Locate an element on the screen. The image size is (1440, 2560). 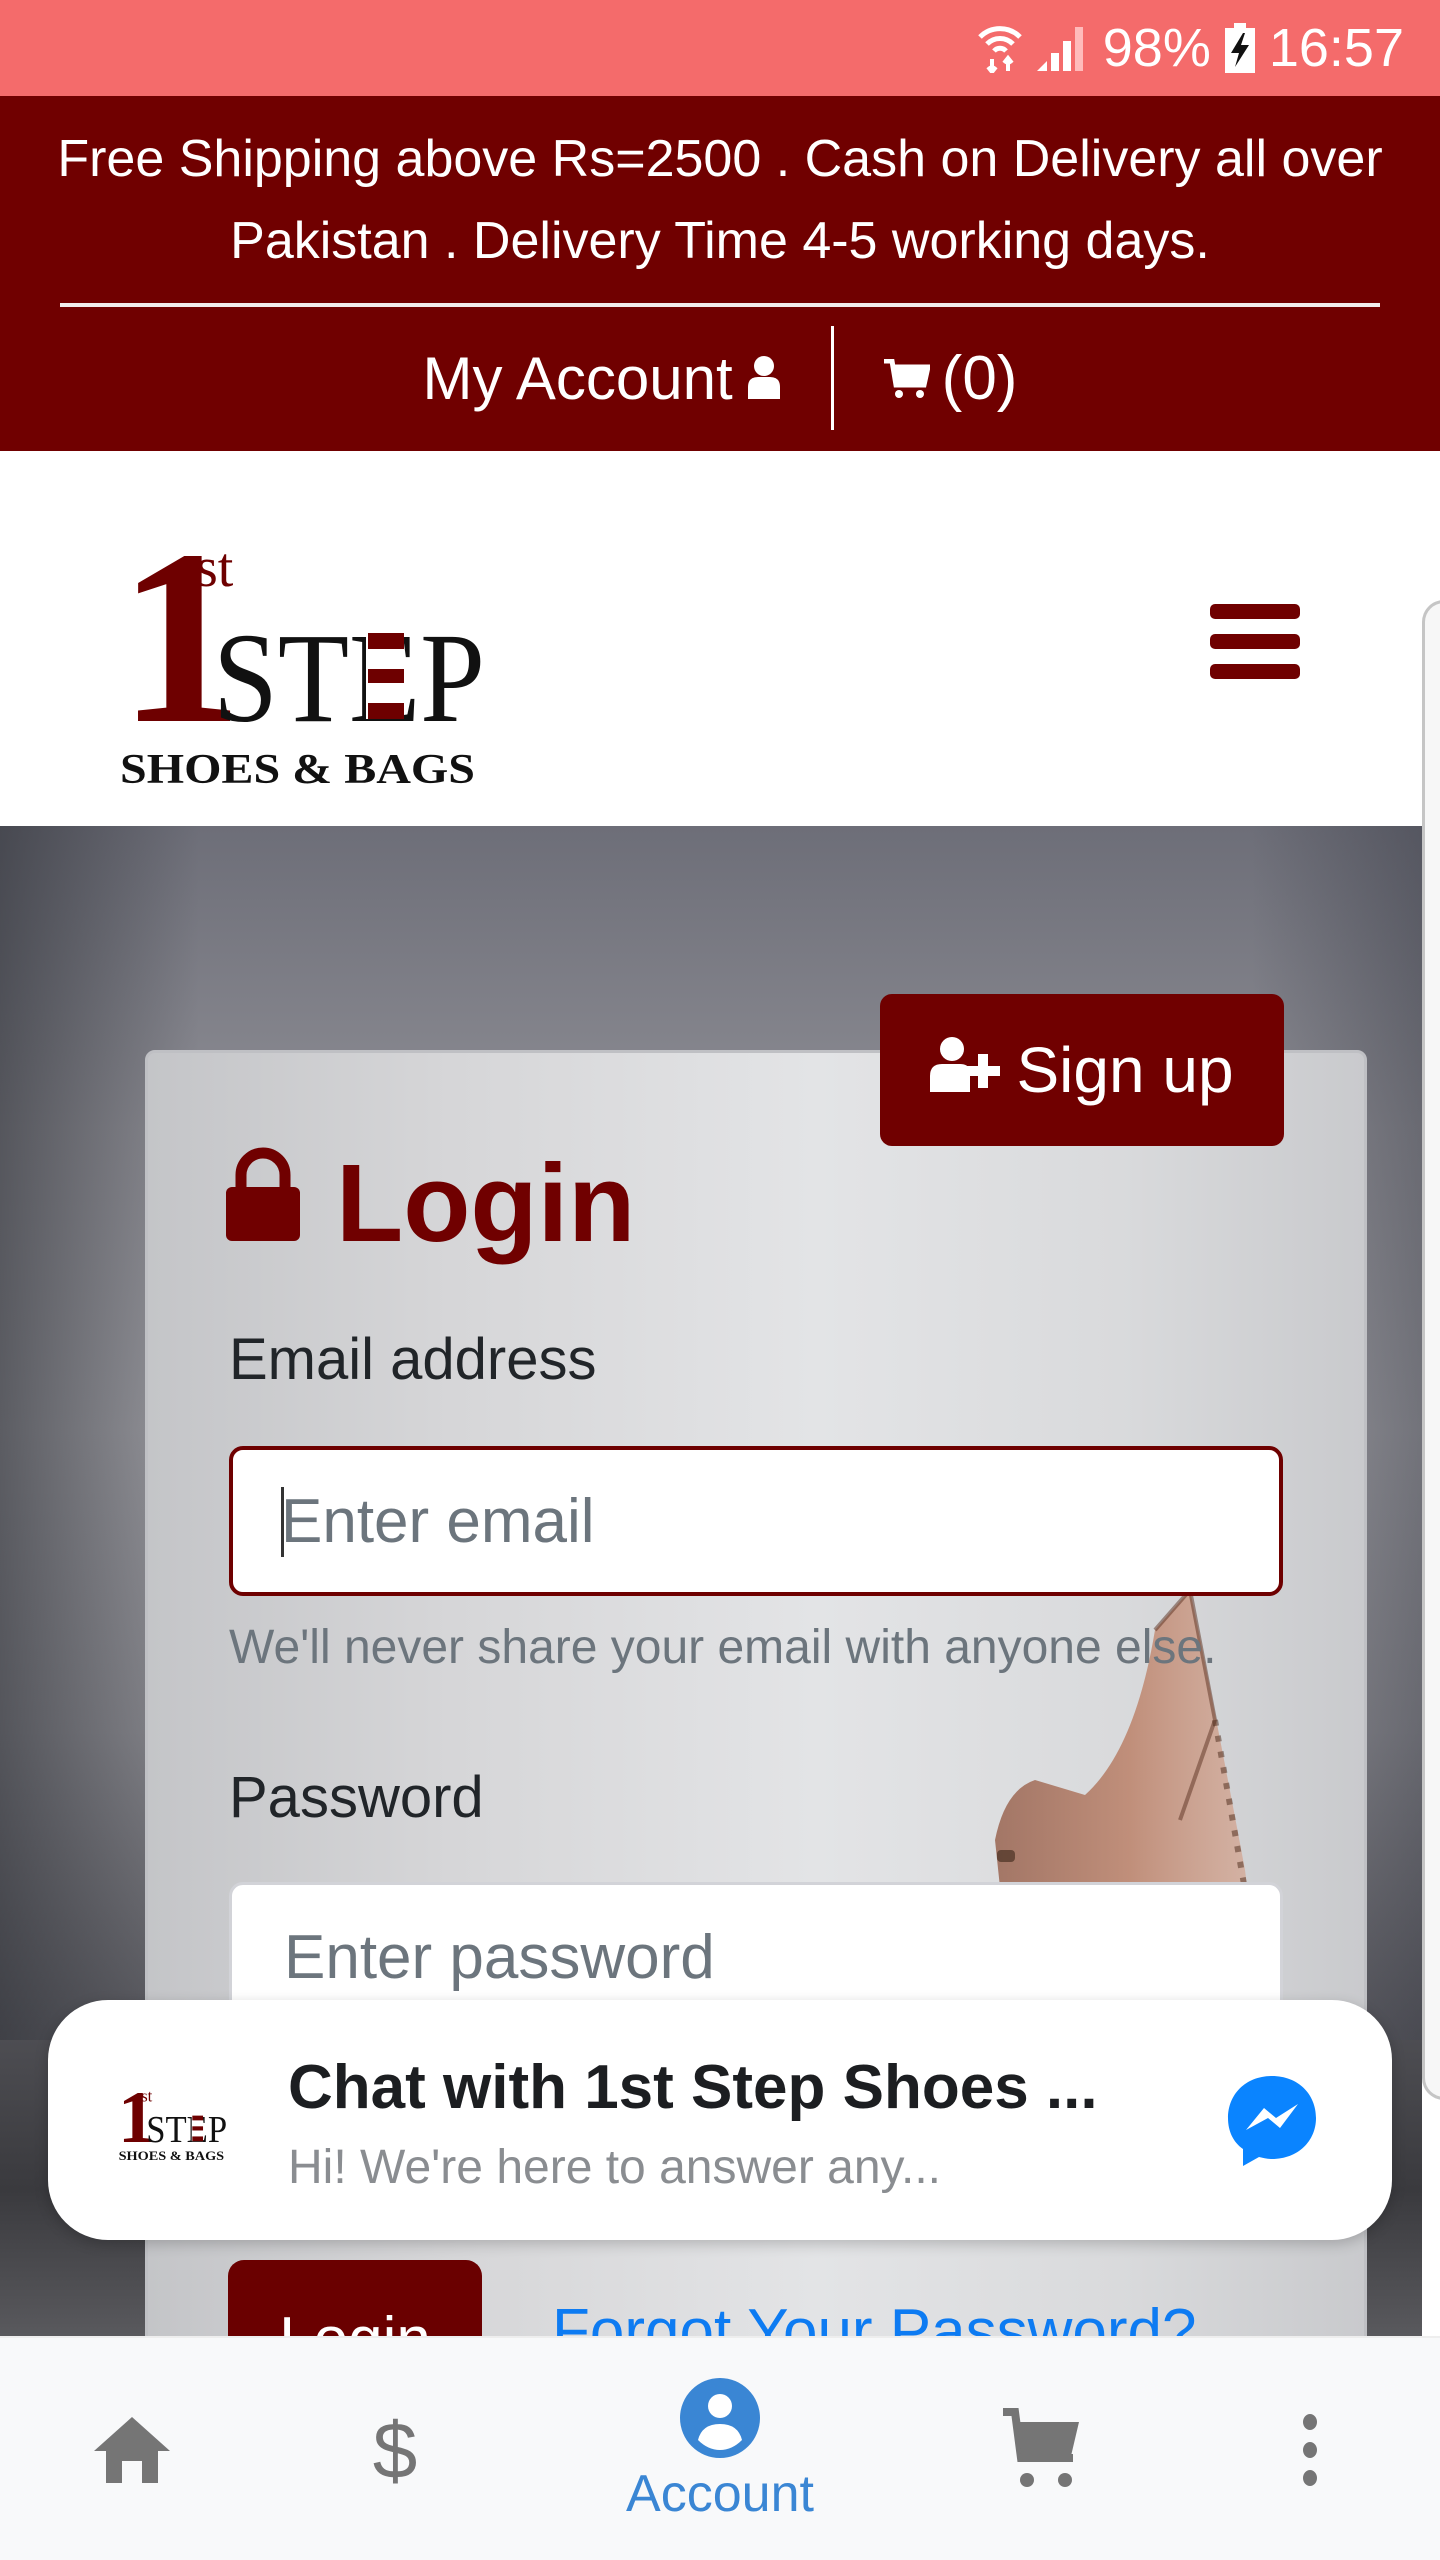
lock-icon is located at coordinates (263, 1203).